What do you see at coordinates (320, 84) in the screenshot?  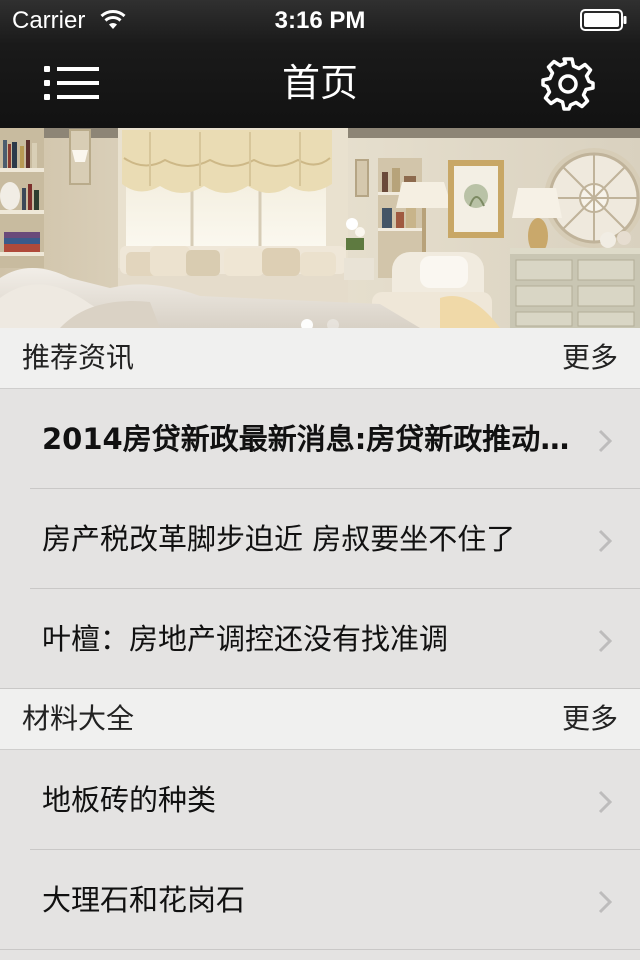 I see `navigation-bar: 首页` at bounding box center [320, 84].